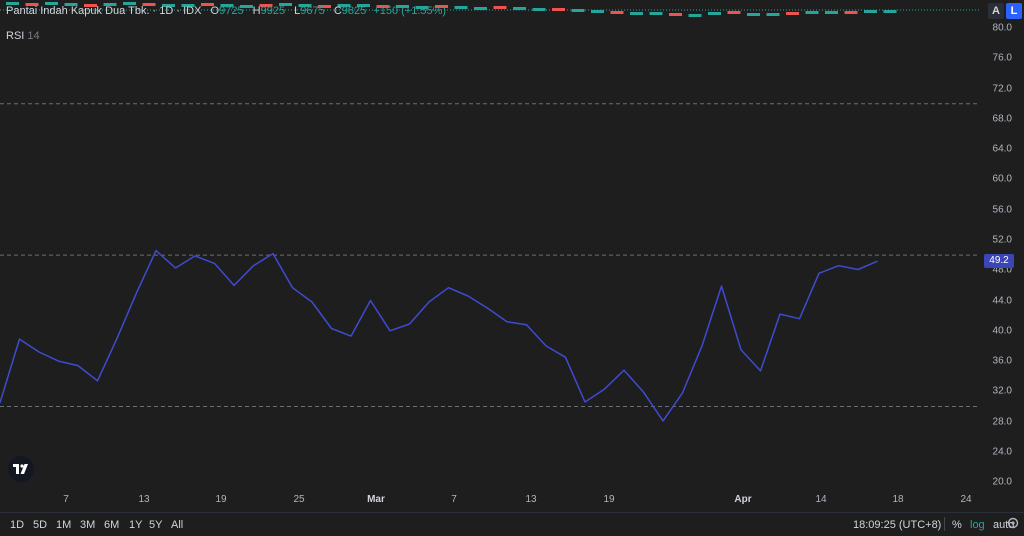  What do you see at coordinates (897, 525) in the screenshot?
I see `clock-timezone: 18:09:25 (UTC+8)` at bounding box center [897, 525].